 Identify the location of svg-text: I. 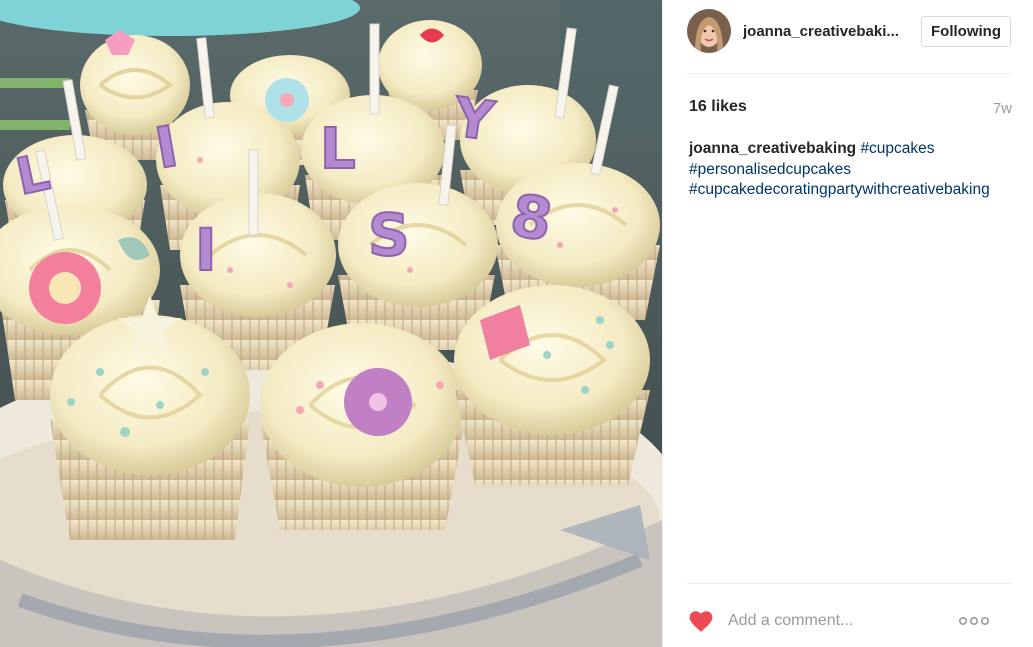
(206, 250).